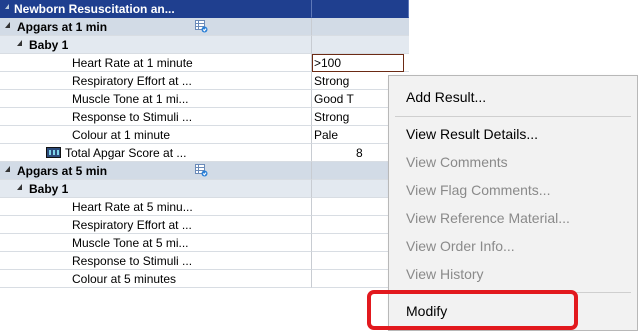 The height and width of the screenshot is (331, 638). I want to click on result-row-total-apgar-1-min: Total Apgar Score at ... 8, so click(204, 153).